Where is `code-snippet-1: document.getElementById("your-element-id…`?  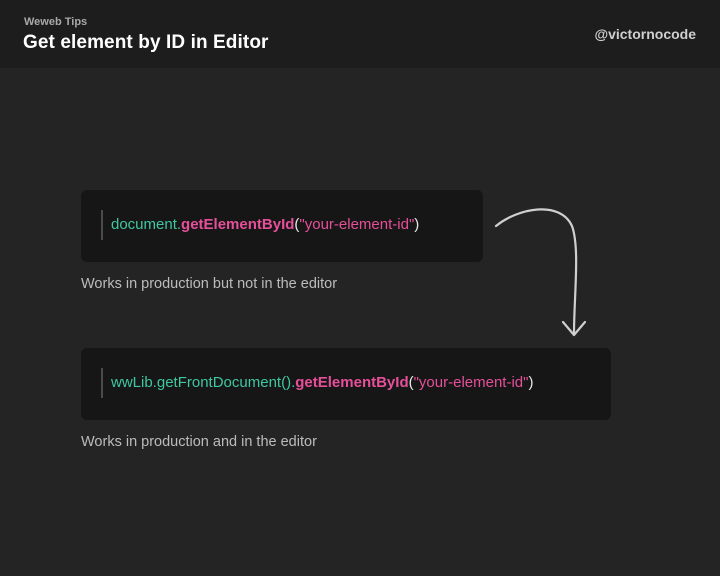 code-snippet-1: document.getElementById("your-element-id… is located at coordinates (282, 226).